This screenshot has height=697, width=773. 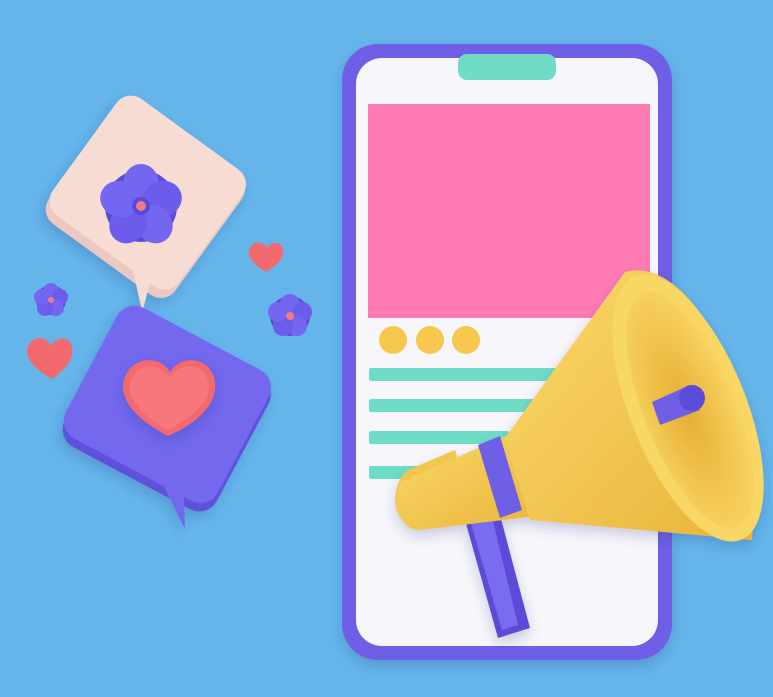 What do you see at coordinates (507, 67) in the screenshot?
I see `phone-notch` at bounding box center [507, 67].